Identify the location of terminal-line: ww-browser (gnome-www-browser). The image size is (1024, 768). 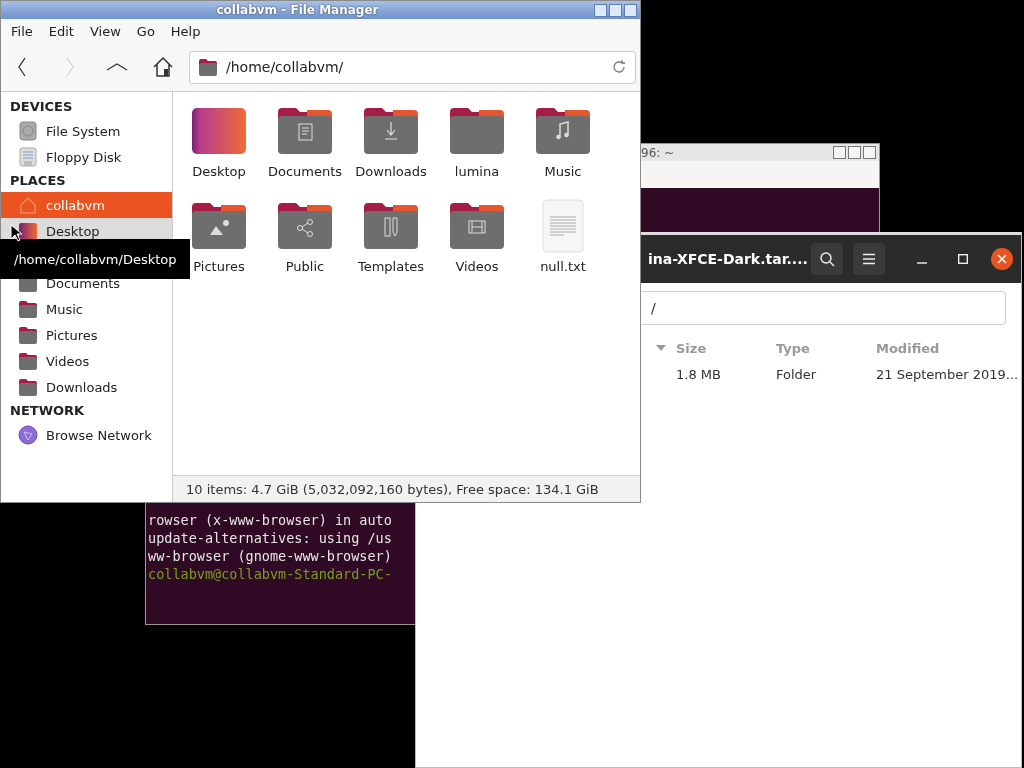
(270, 556).